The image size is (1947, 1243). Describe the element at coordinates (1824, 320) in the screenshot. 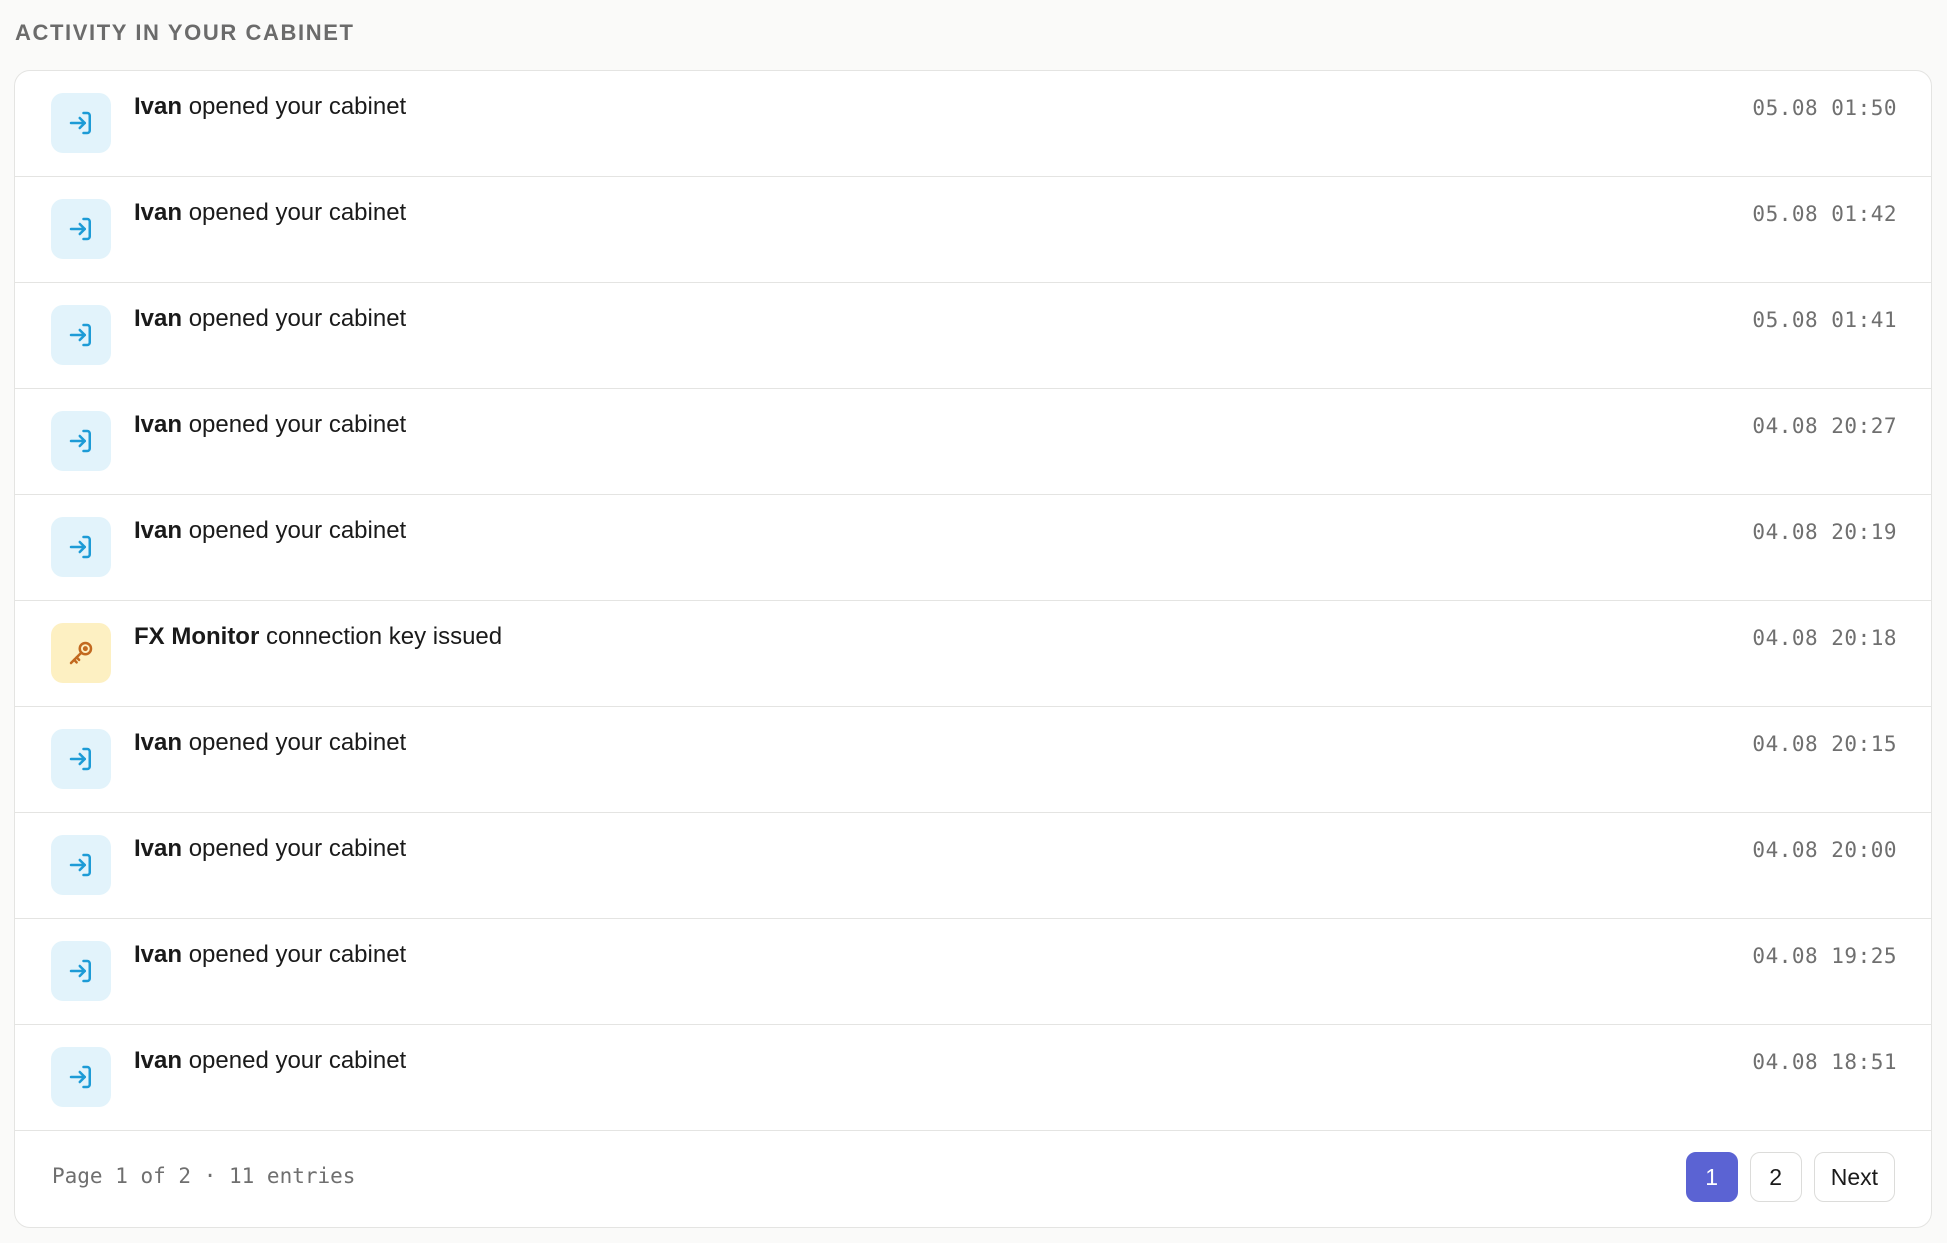

I see `activity-timestamp: 05.08 01:41` at that location.